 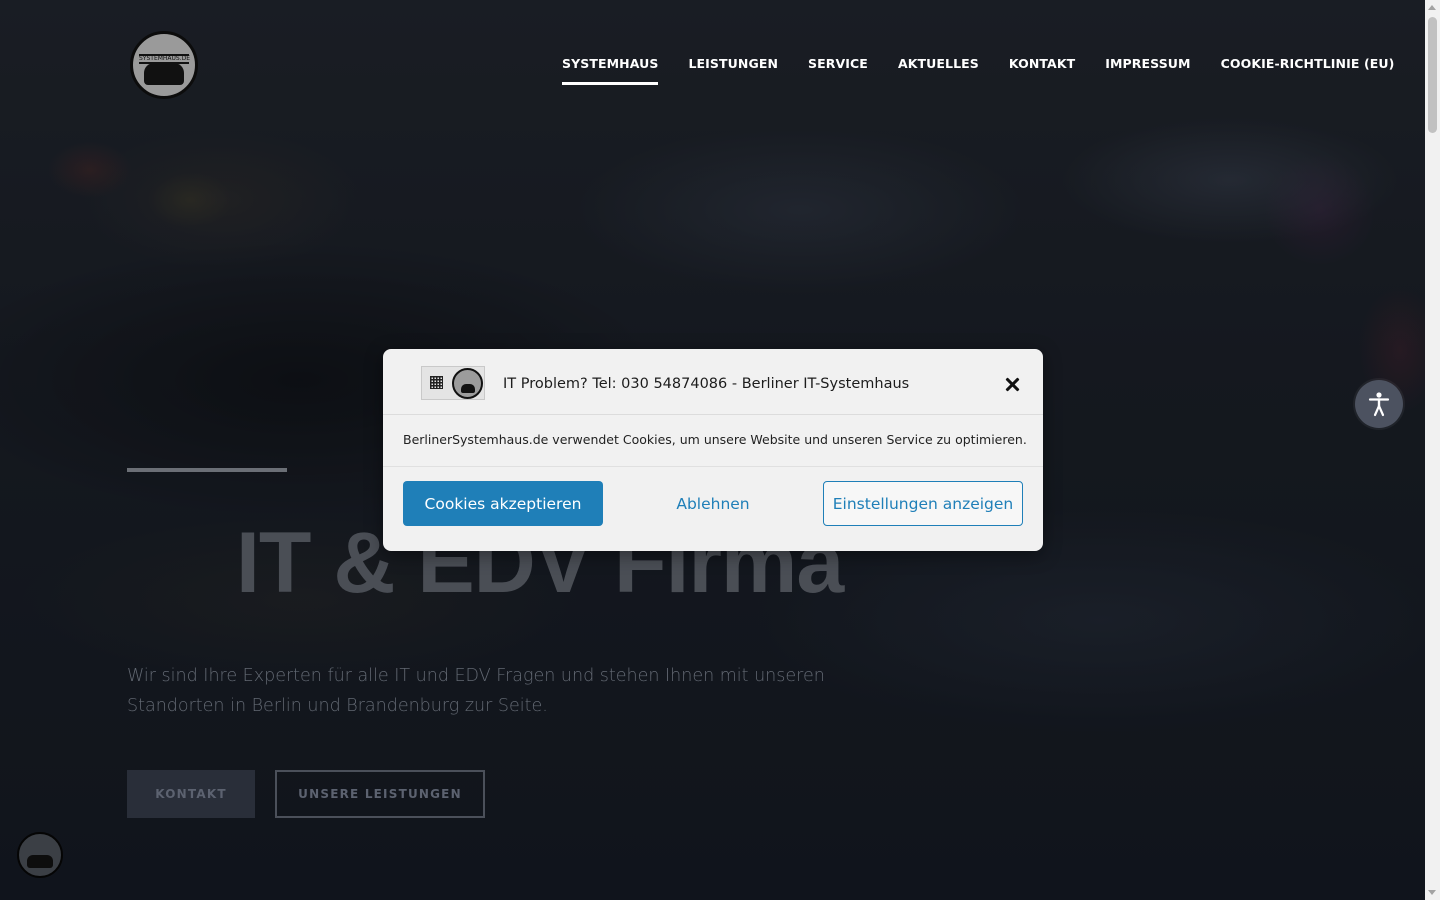 What do you see at coordinates (938, 63) in the screenshot?
I see `nav-item-aktuelles: AKTUELLES` at bounding box center [938, 63].